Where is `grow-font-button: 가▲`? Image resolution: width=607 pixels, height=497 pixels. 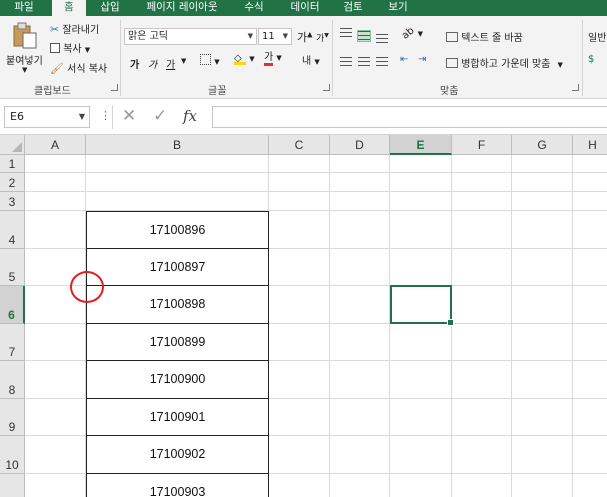
grow-font-button: 가▲ is located at coordinates (305, 37).